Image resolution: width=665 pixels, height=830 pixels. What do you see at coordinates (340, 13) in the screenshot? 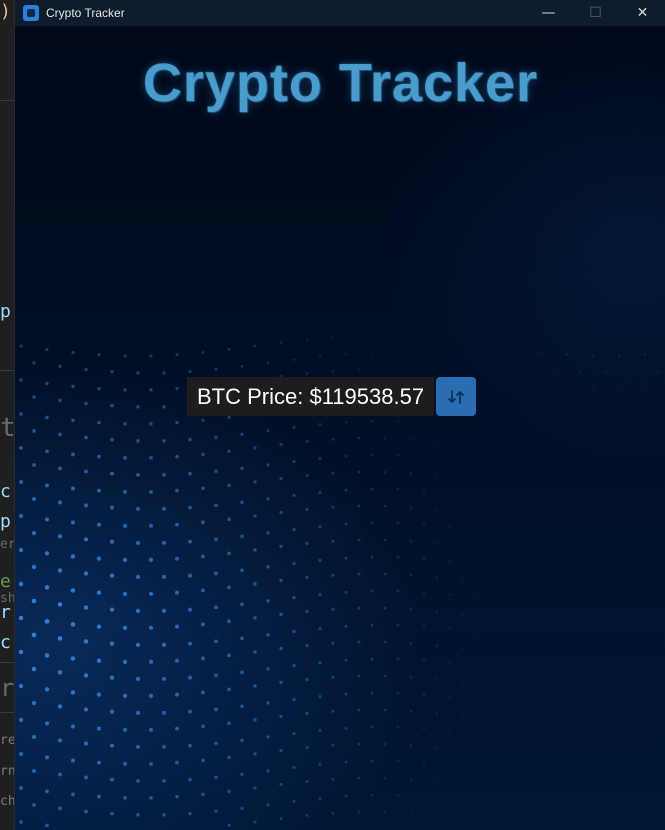
I see `title-bar: Crypto Tracker — ☐ ✕` at bounding box center [340, 13].